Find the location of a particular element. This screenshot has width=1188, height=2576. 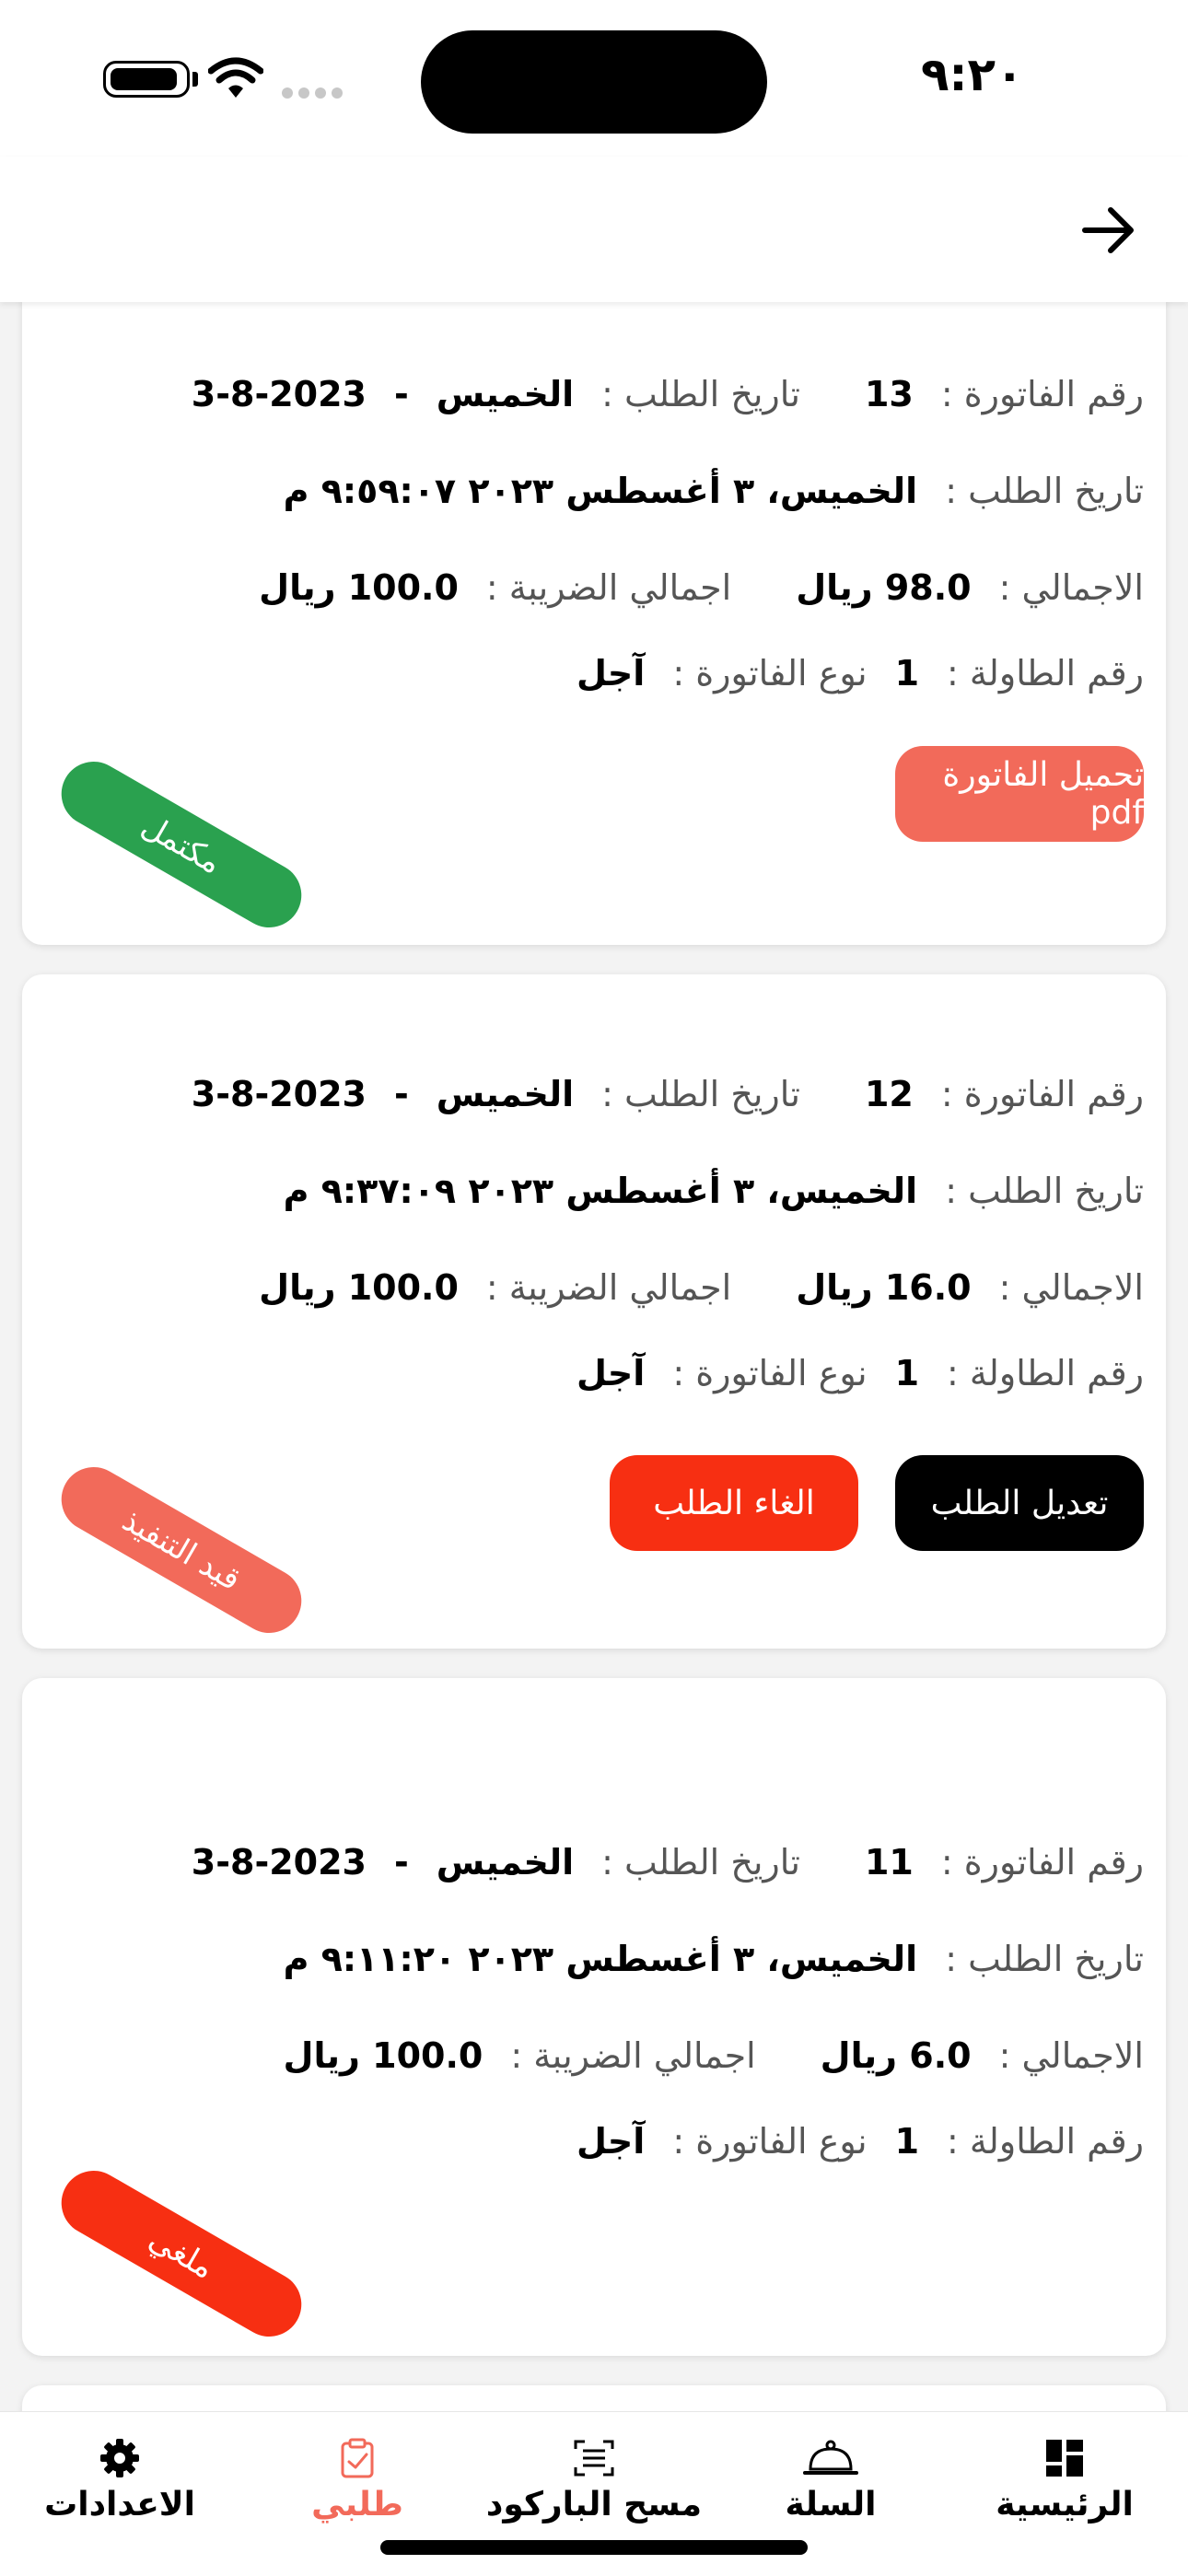

cellular-signal-icon is located at coordinates (315, 93).